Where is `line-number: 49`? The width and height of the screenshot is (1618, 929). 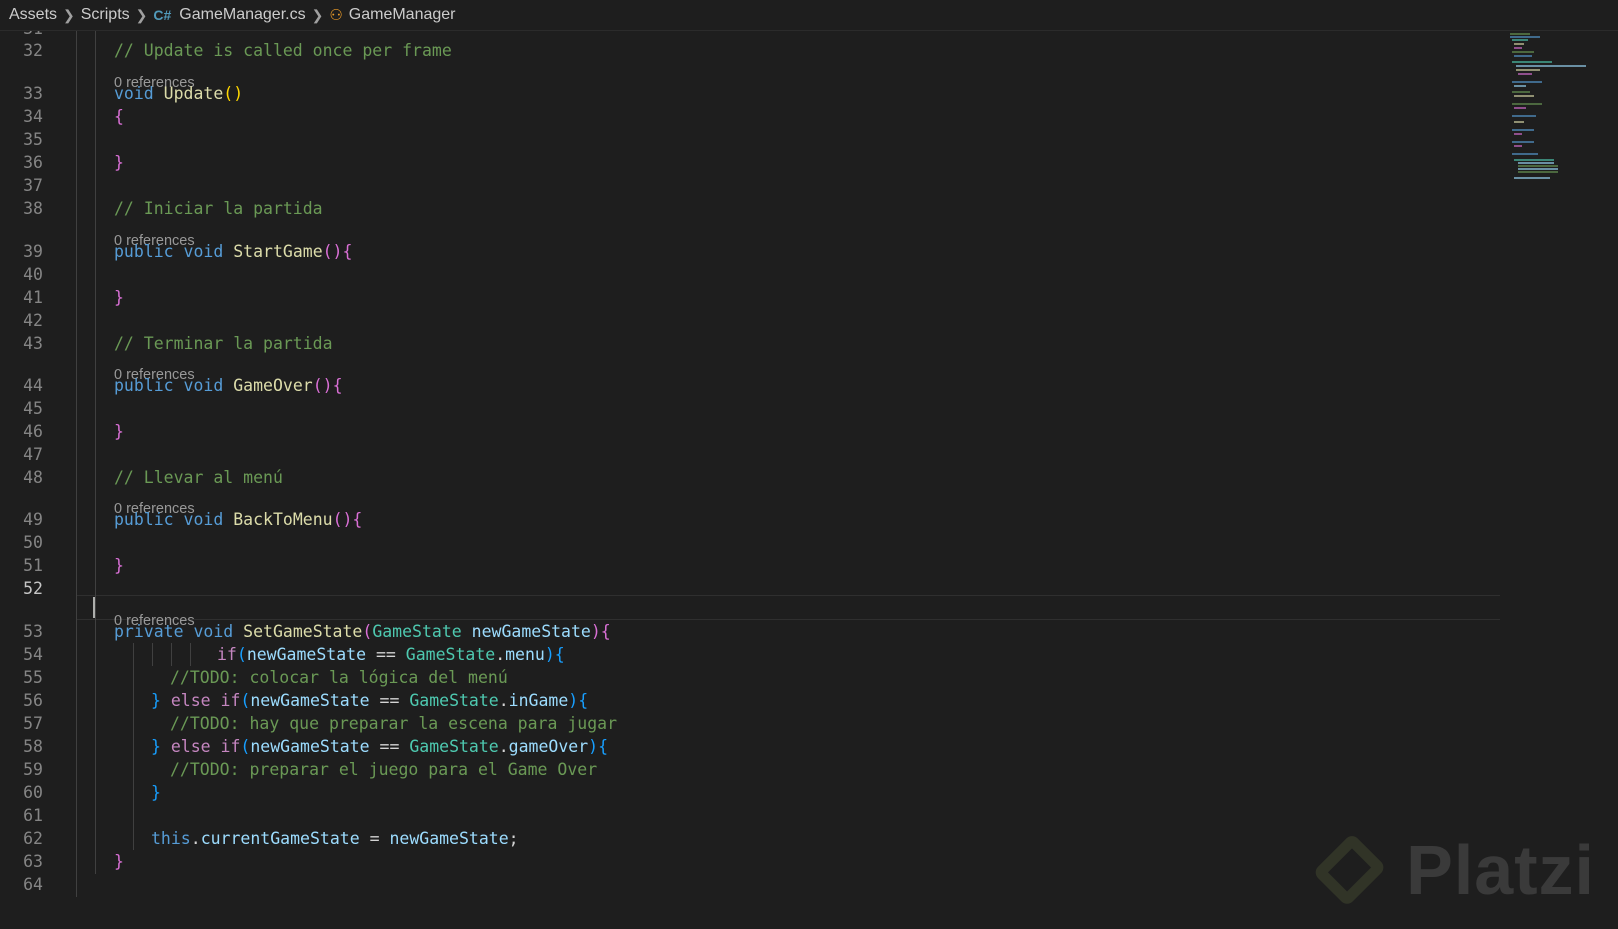
line-number: 49 is located at coordinates (21, 520).